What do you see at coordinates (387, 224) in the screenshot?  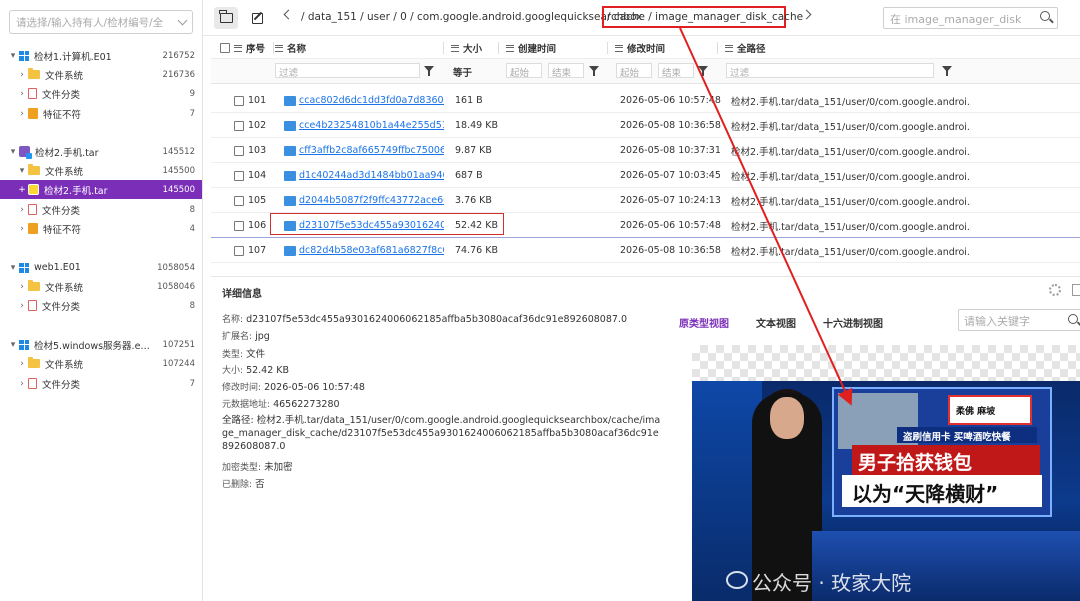 I see `selected-row-highlight` at bounding box center [387, 224].